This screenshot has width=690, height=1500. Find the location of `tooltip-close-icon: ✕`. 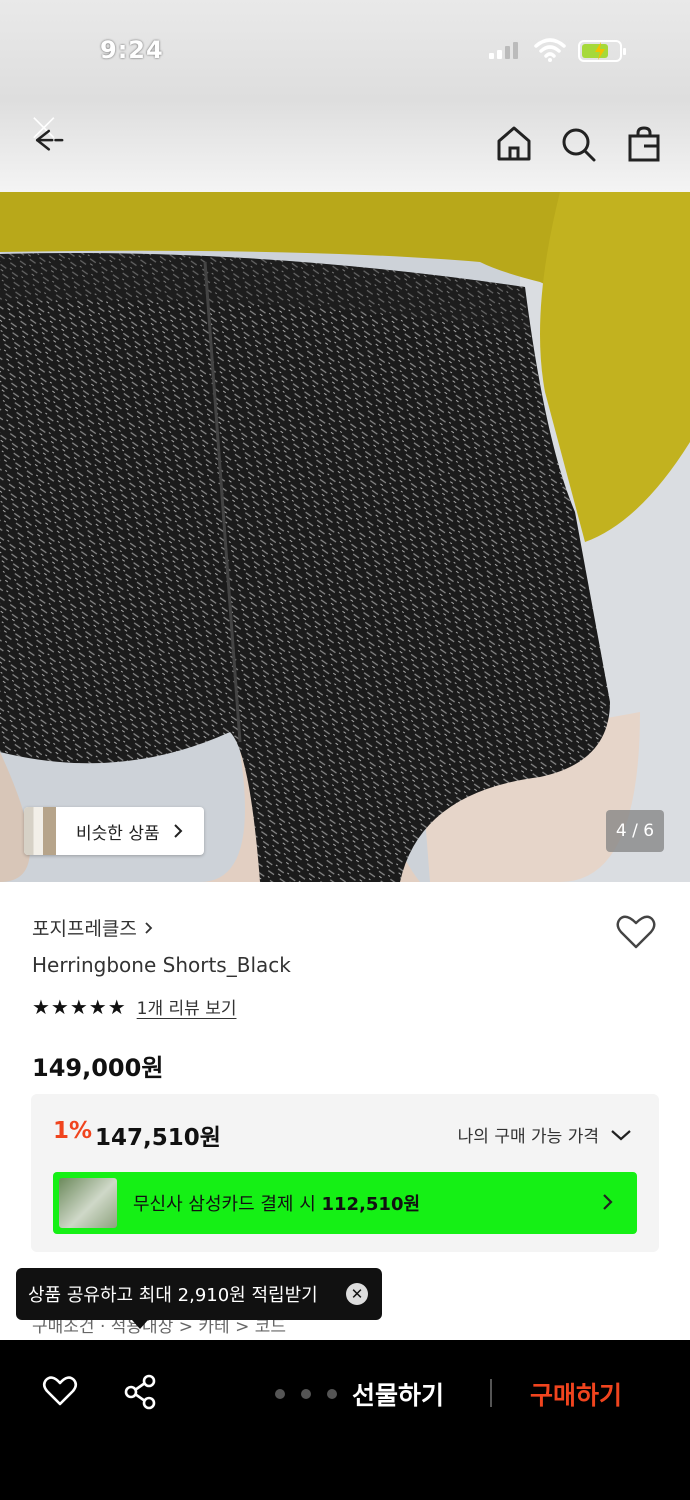

tooltip-close-icon: ✕ is located at coordinates (357, 1294).